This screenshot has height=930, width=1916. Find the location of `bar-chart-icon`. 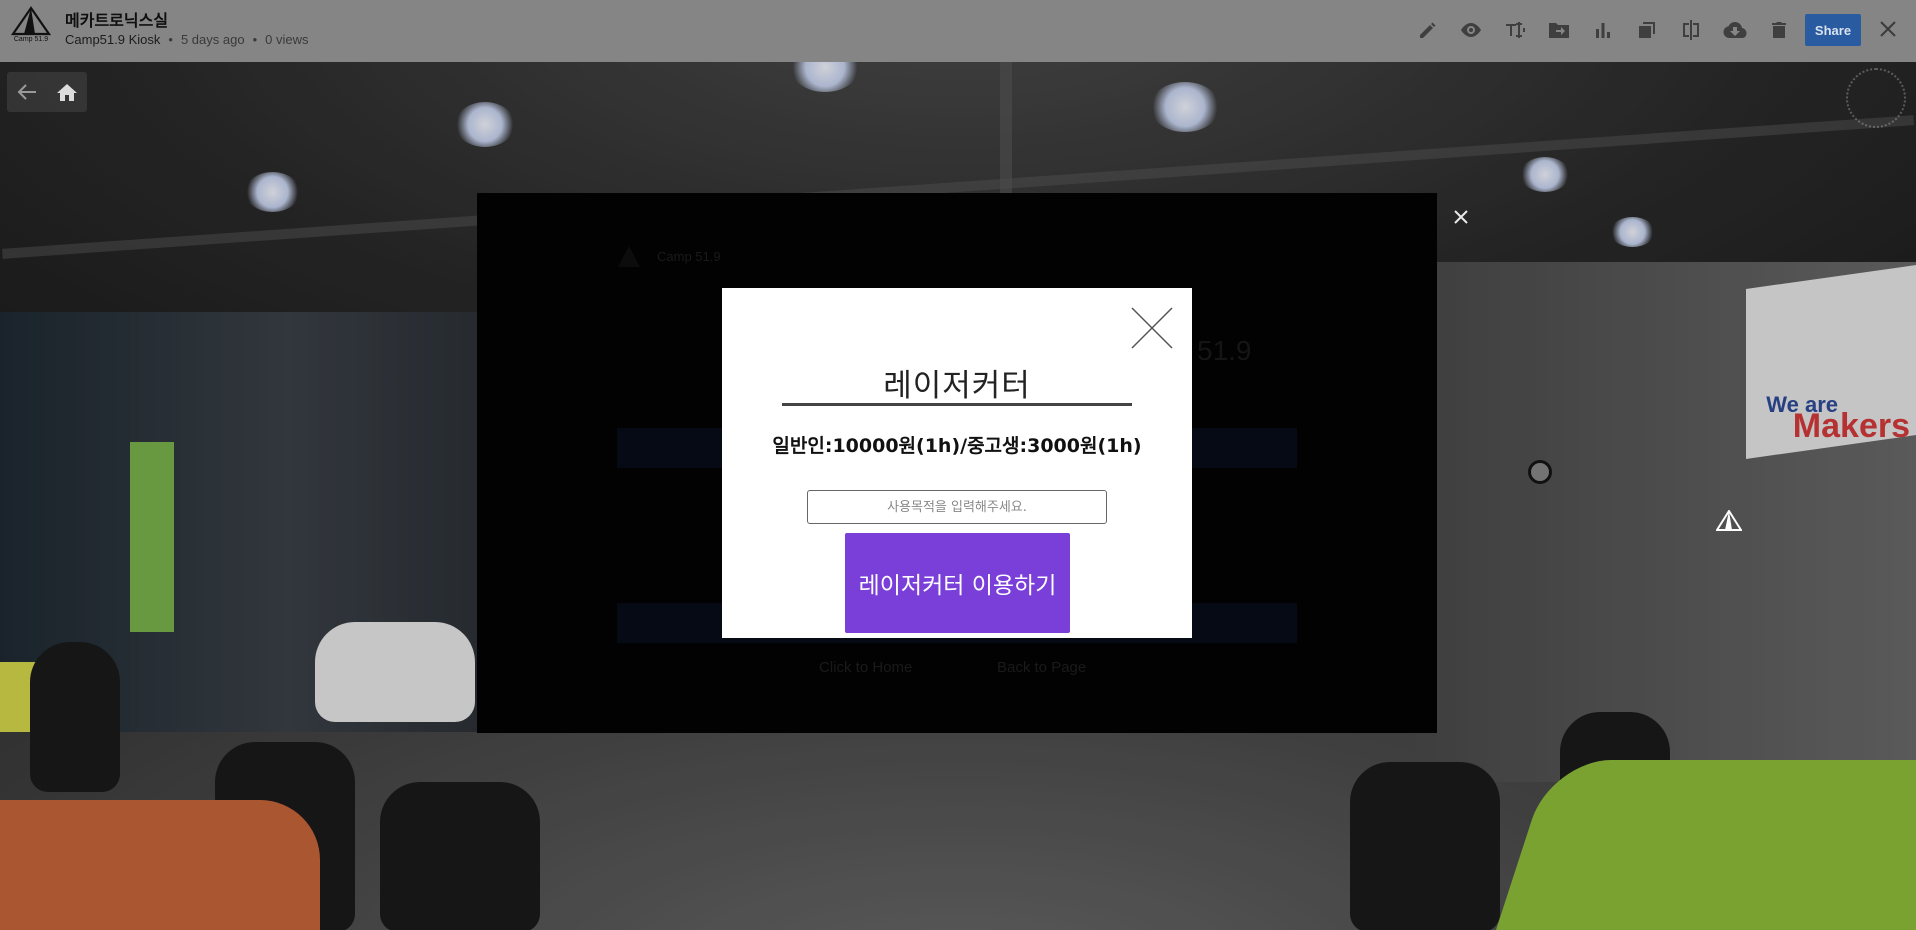

bar-chart-icon is located at coordinates (1603, 30).